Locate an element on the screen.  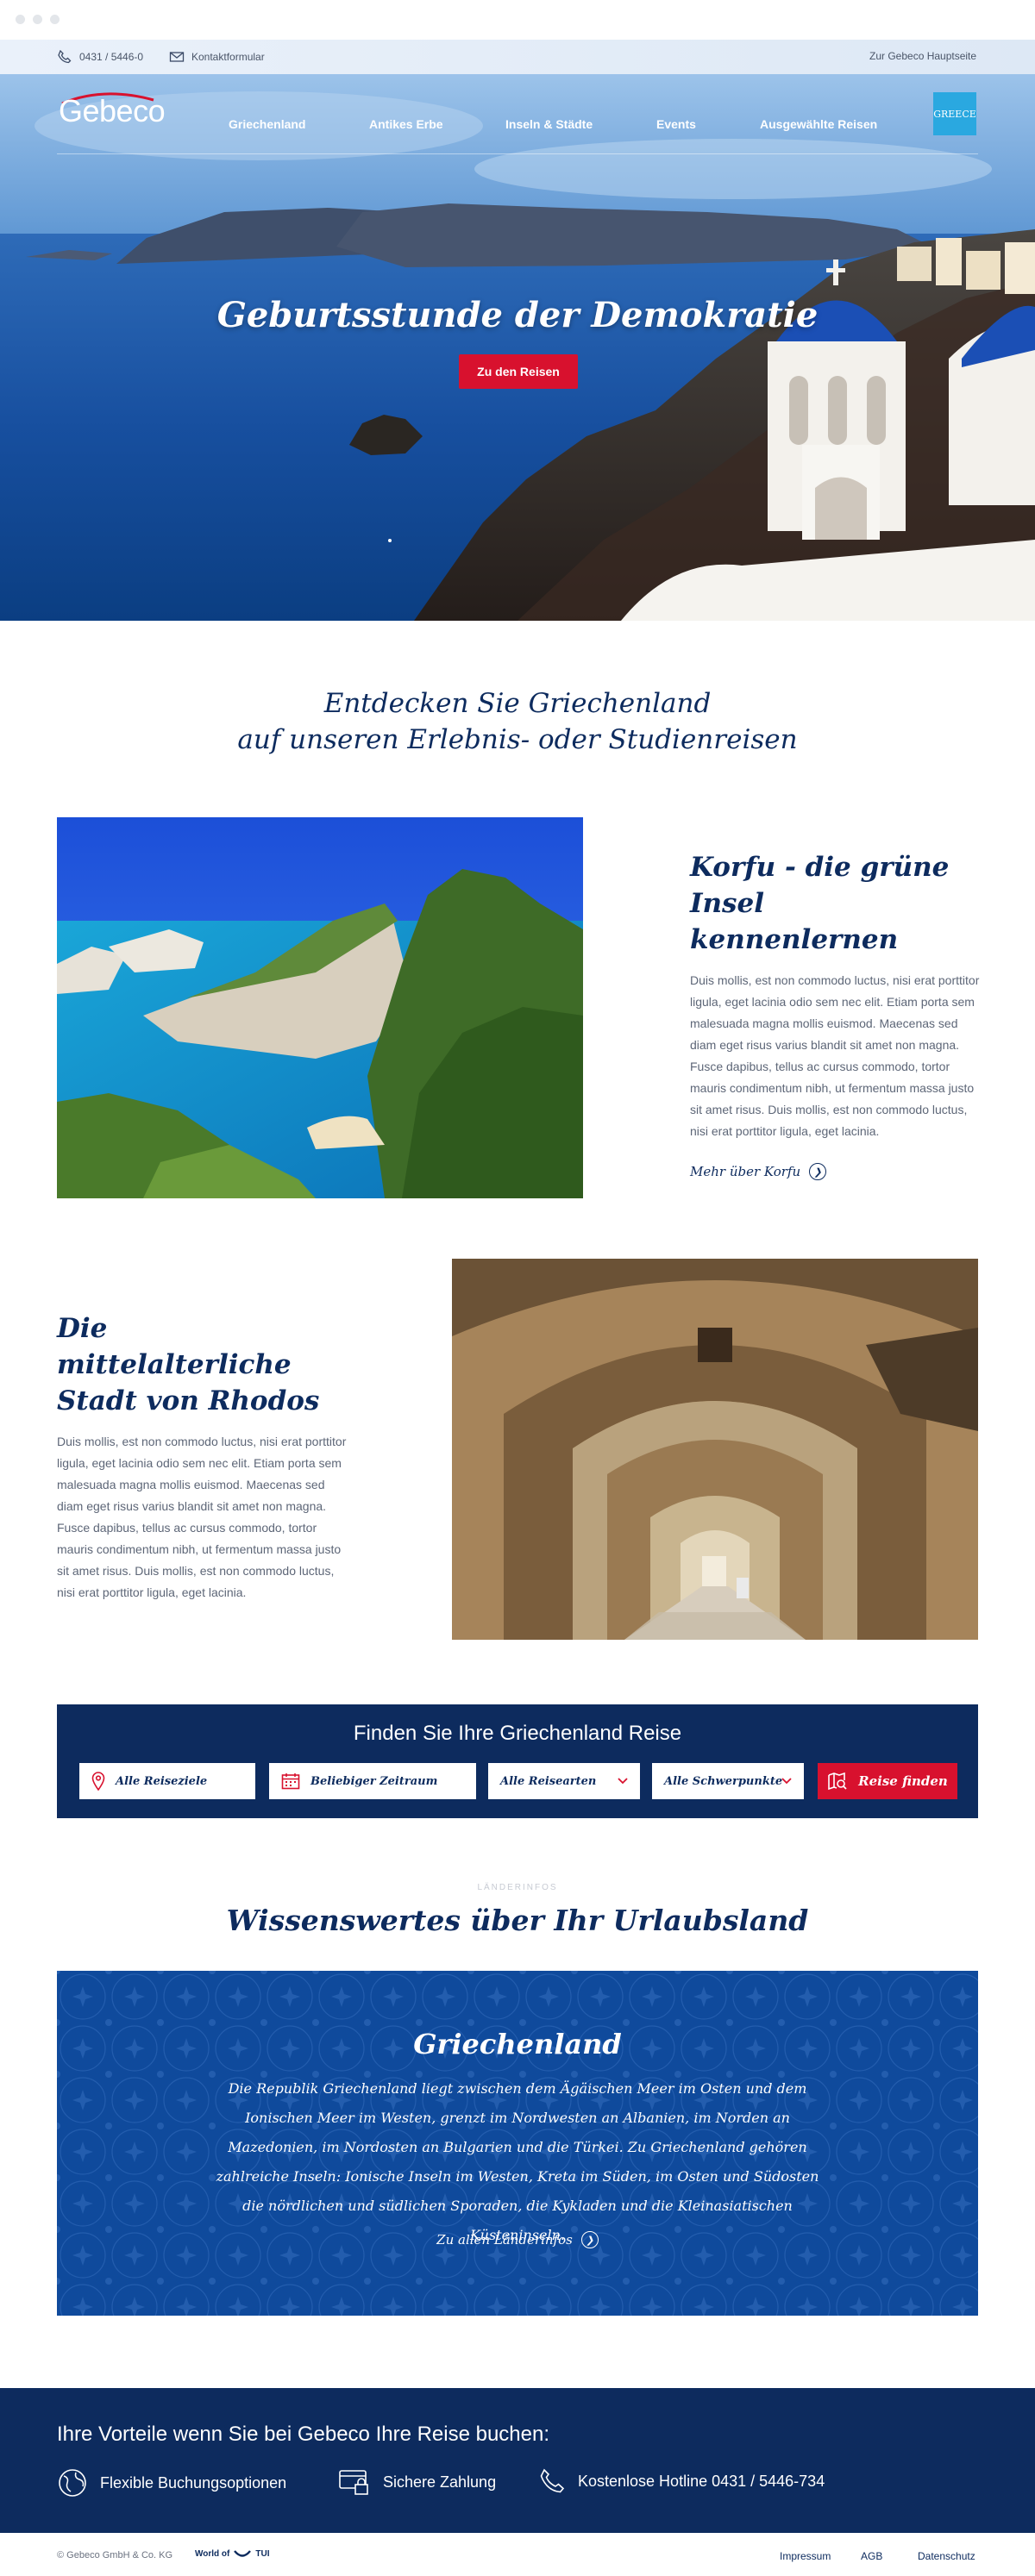
nav-item-antikes-erbe: Antikes Erbe is located at coordinates (406, 124).